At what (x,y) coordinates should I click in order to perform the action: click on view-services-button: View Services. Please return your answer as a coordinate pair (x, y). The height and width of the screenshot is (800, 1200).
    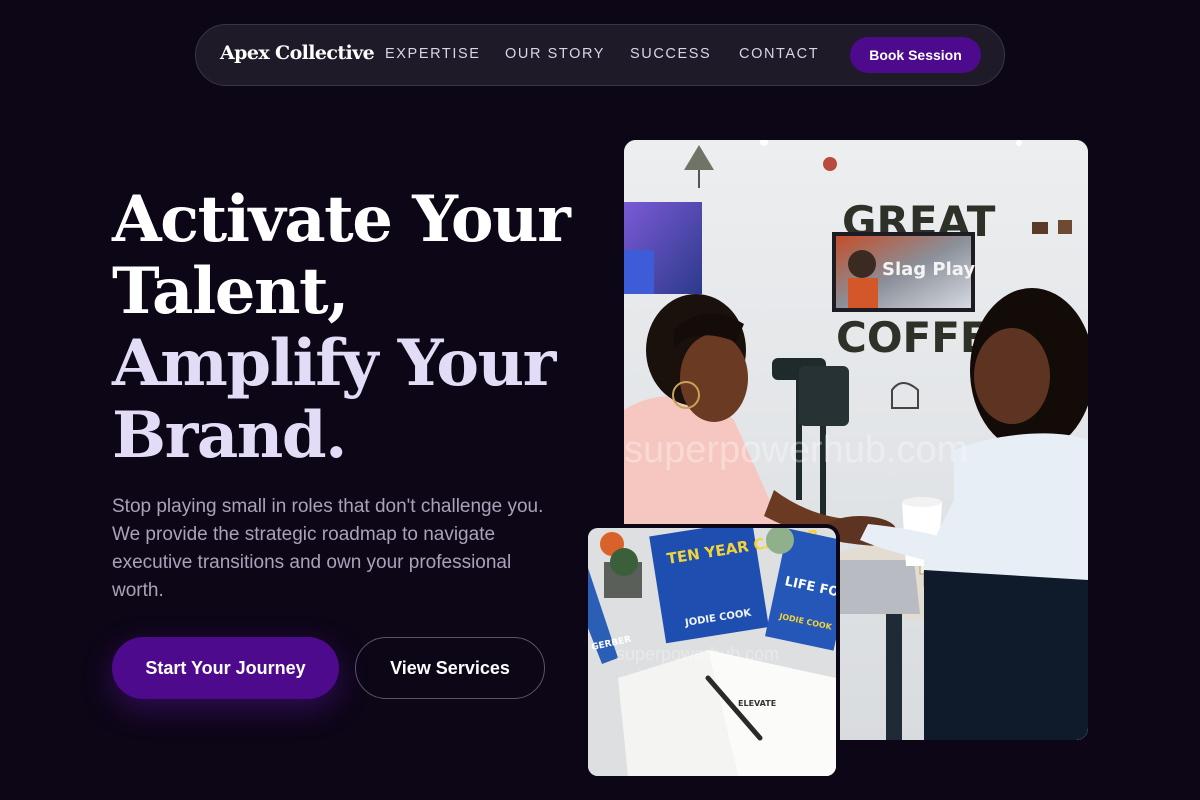
    Looking at the image, I should click on (450, 668).